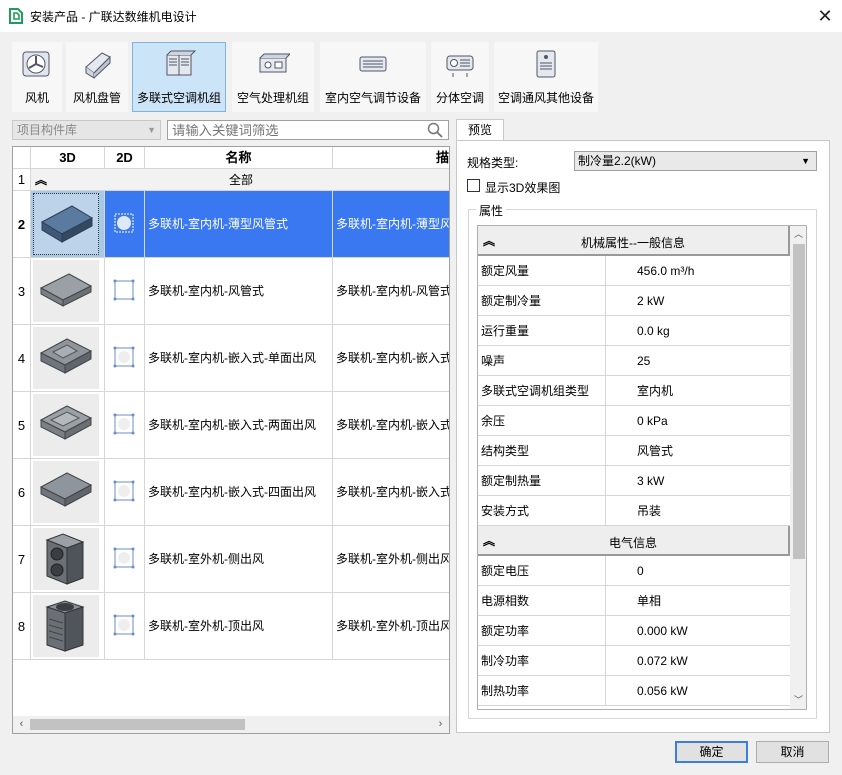 This screenshot has width=842, height=775. I want to click on property-name: 电源相数, so click(542, 601).